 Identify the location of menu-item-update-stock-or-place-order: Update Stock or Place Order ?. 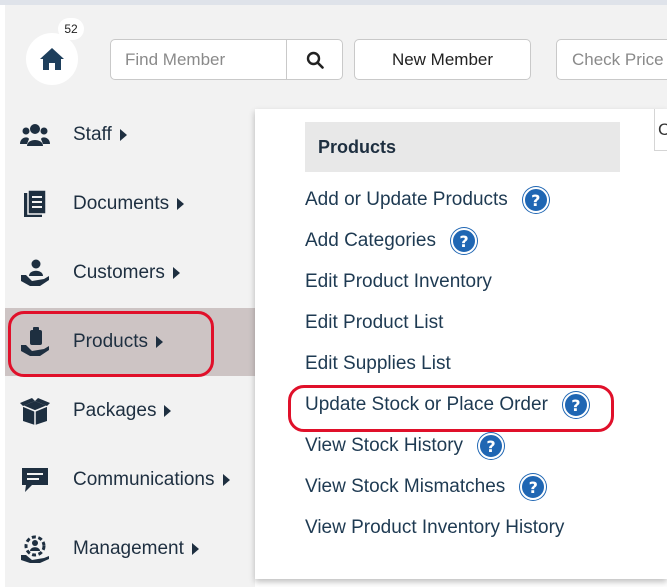
(447, 405).